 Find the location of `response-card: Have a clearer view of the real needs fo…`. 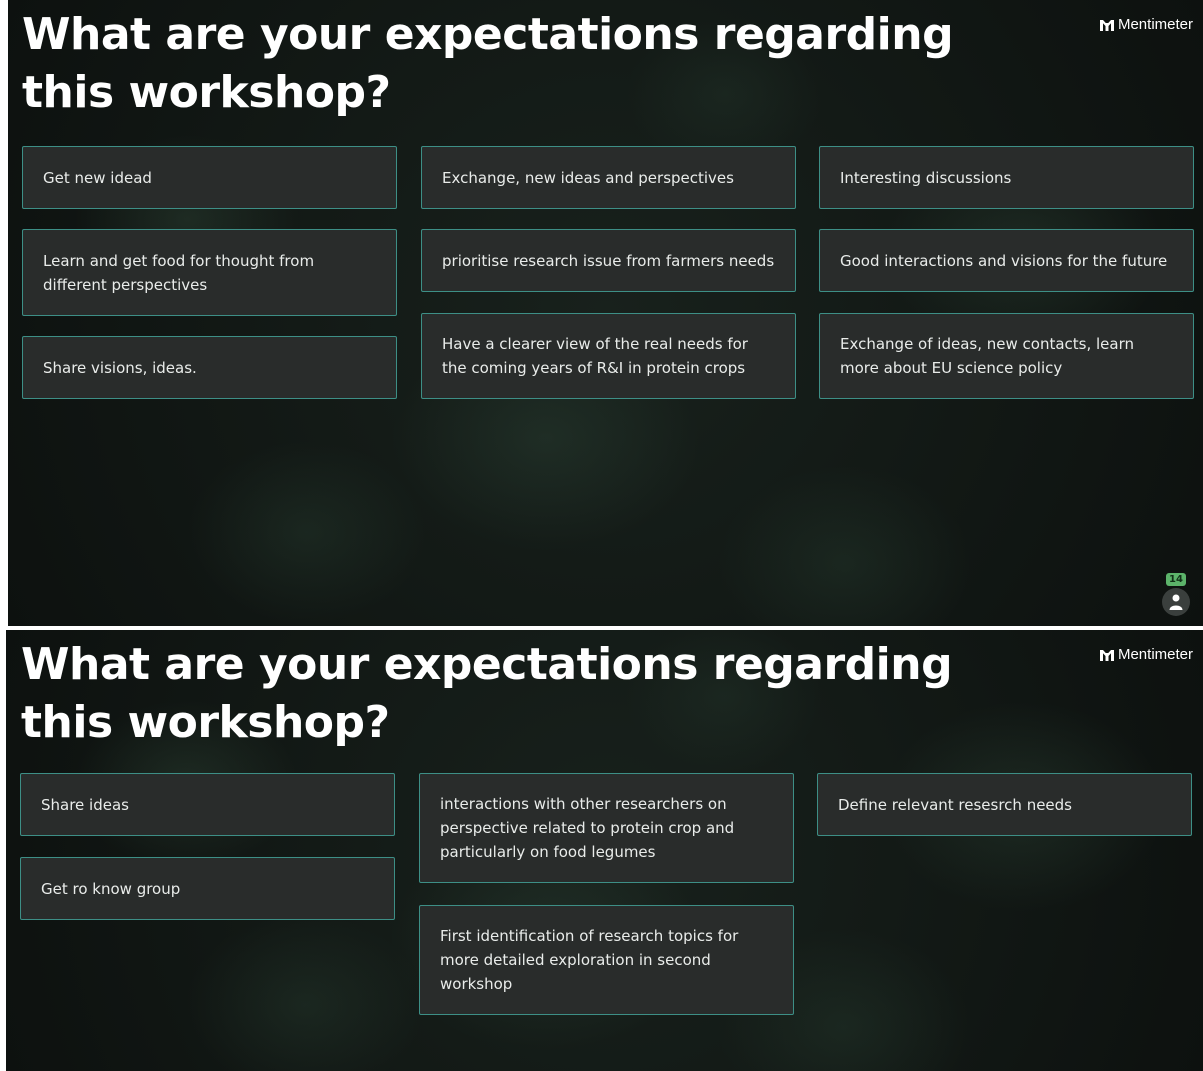

response-card: Have a clearer view of the real needs fo… is located at coordinates (608, 356).